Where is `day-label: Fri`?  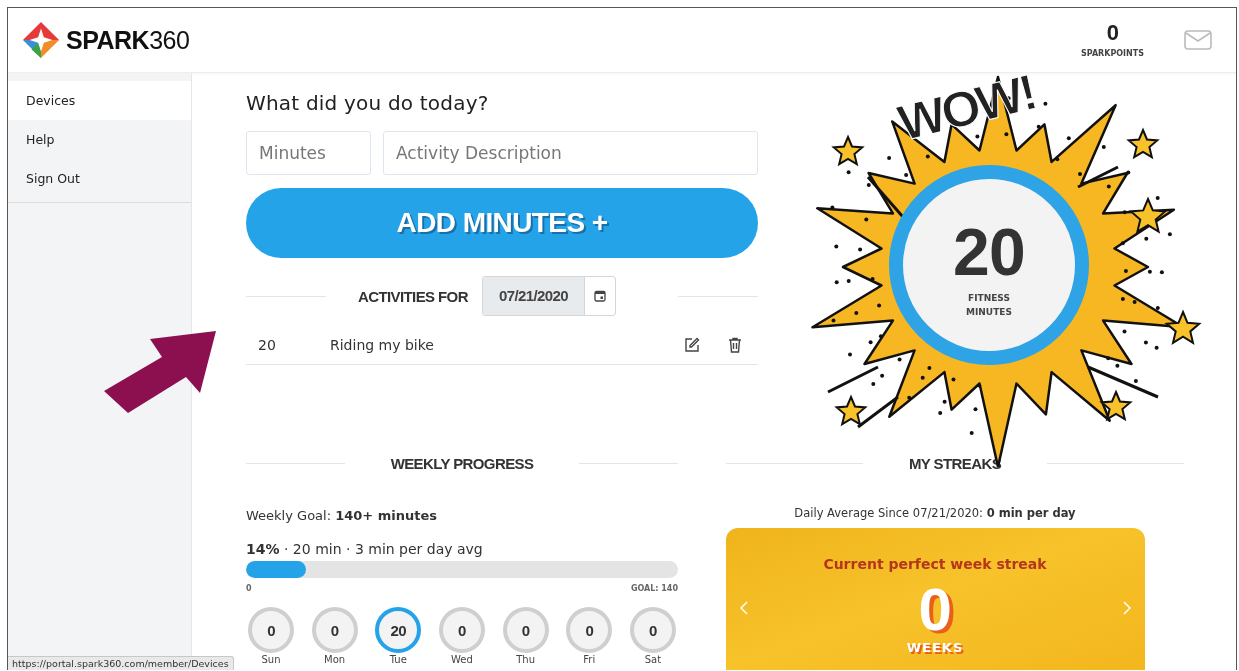 day-label: Fri is located at coordinates (589, 659).